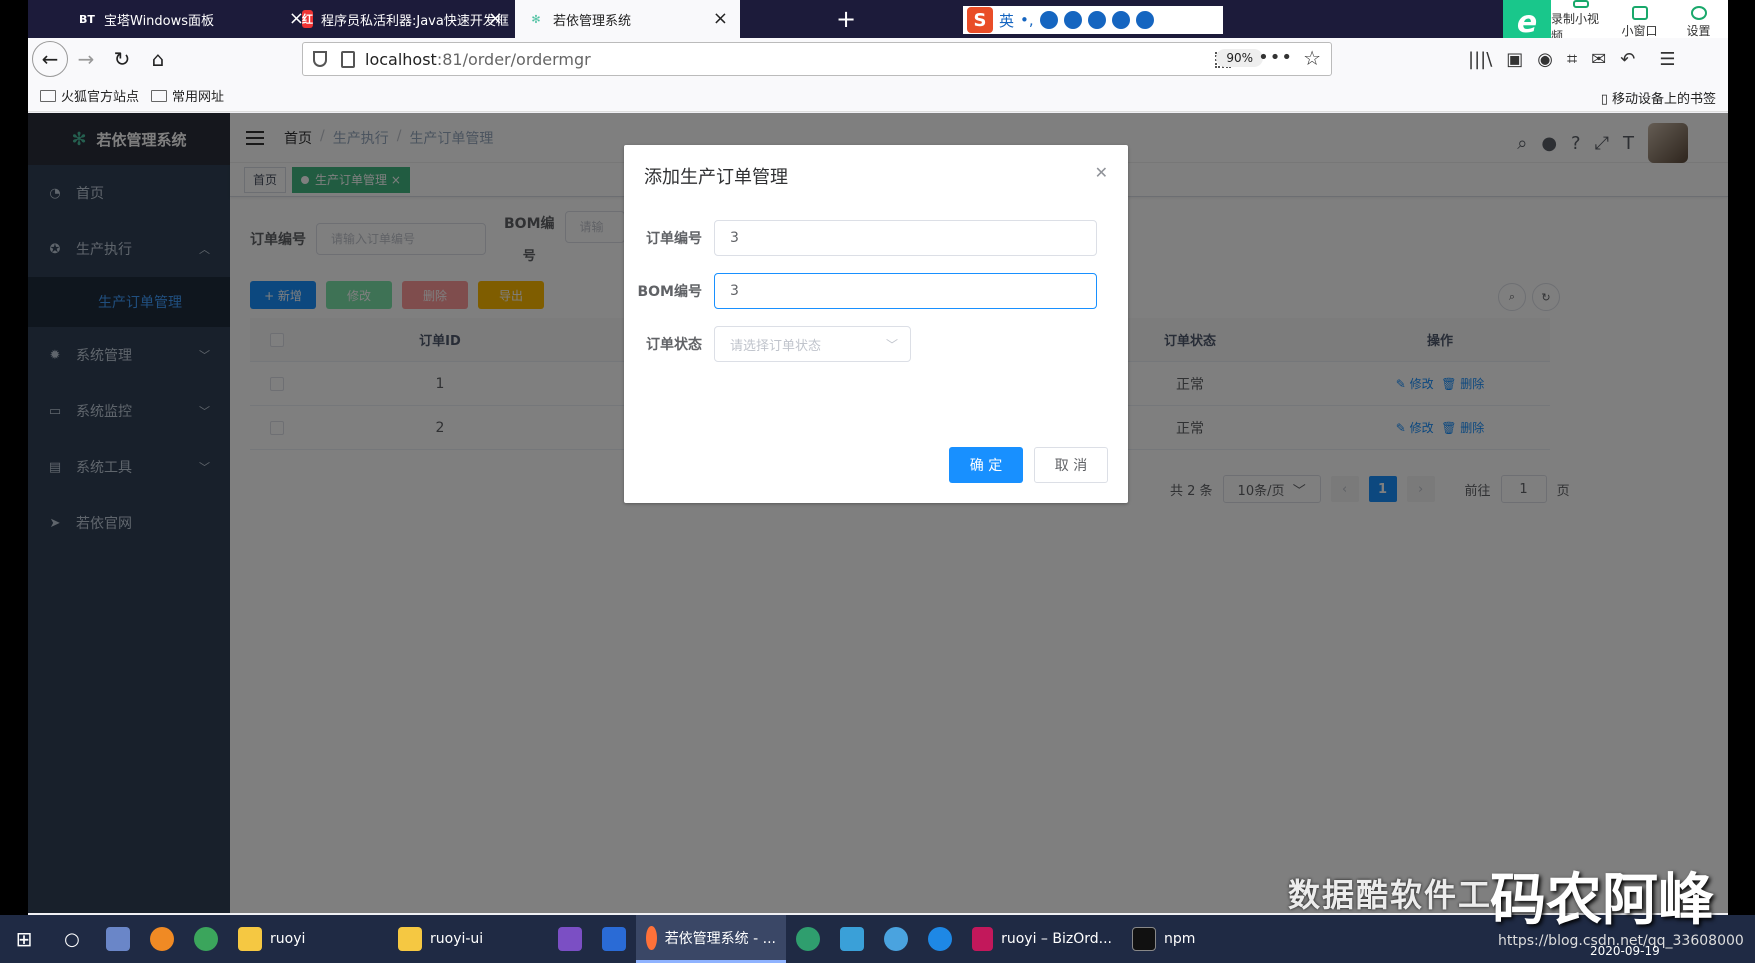 The height and width of the screenshot is (963, 1755). What do you see at coordinates (536, 19) in the screenshot?
I see `leaf-favicon-icon: ✻` at bounding box center [536, 19].